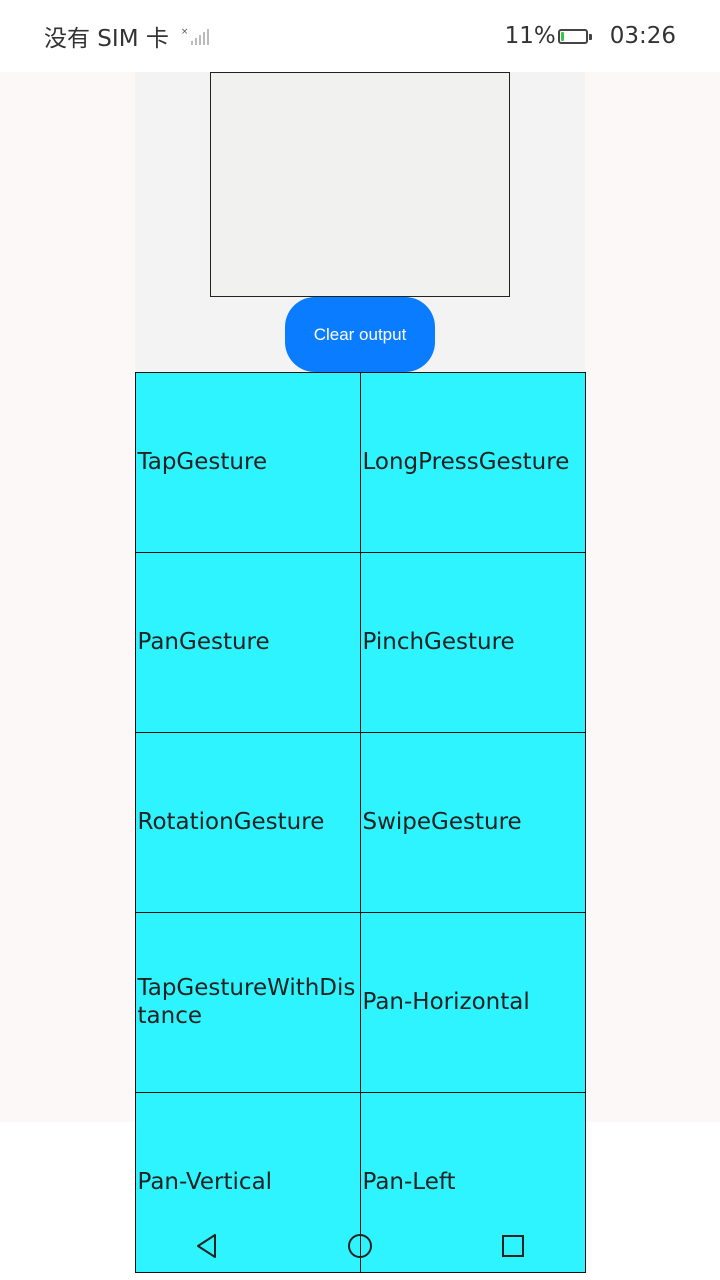 The image size is (720, 1280). What do you see at coordinates (247, 642) in the screenshot?
I see `gesture-cell-pan: PanGesture` at bounding box center [247, 642].